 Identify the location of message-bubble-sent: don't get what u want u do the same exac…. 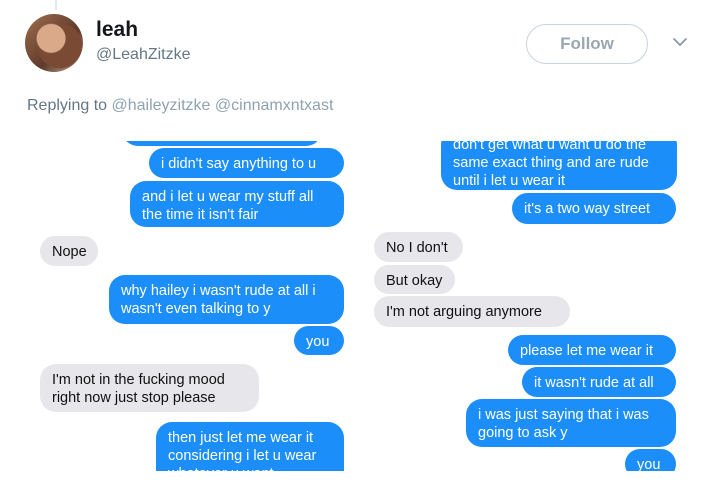
(559, 165).